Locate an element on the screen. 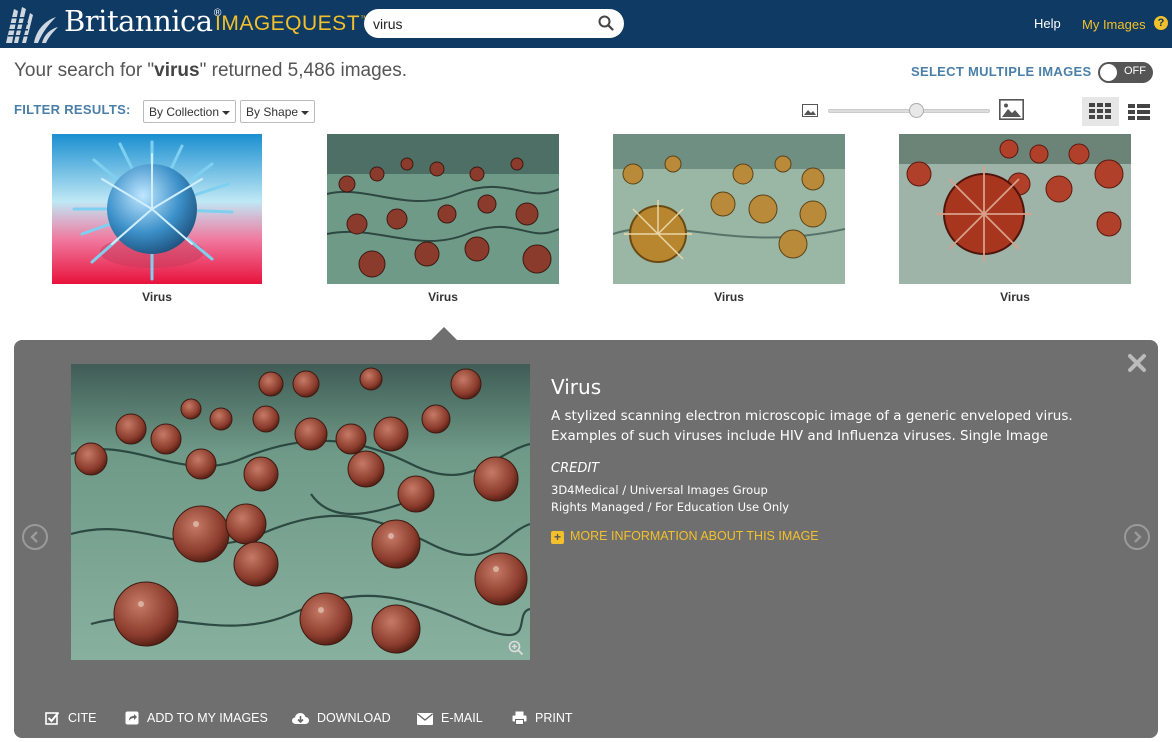  by-shape-dropdown: By Shape is located at coordinates (278, 111).